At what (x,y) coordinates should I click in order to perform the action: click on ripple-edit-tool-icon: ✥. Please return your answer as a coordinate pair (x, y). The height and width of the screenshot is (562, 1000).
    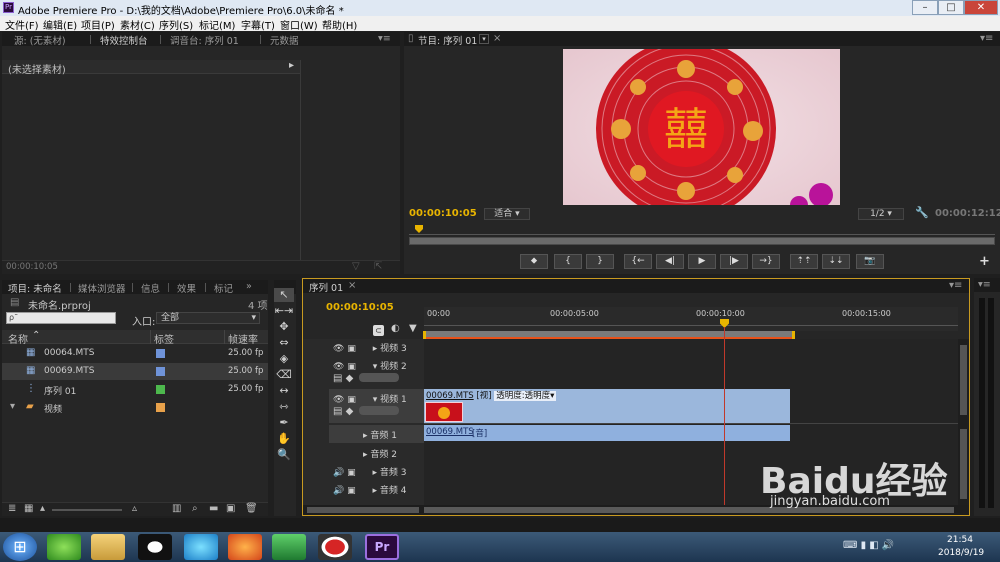
    Looking at the image, I should click on (284, 327).